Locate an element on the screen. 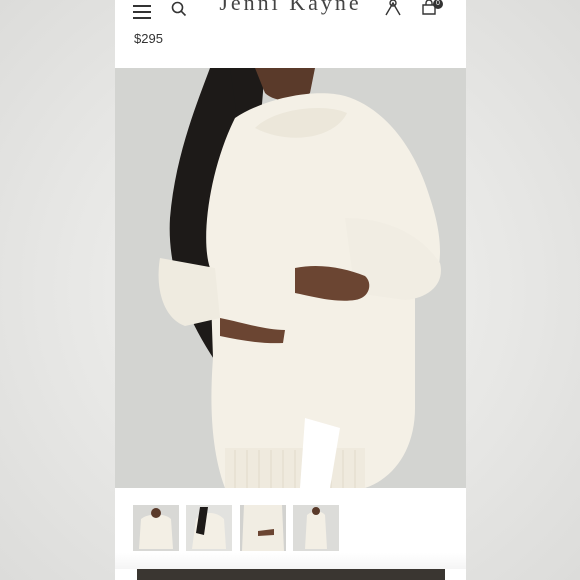 The width and height of the screenshot is (580, 580). divider is located at coordinates (290, 561).